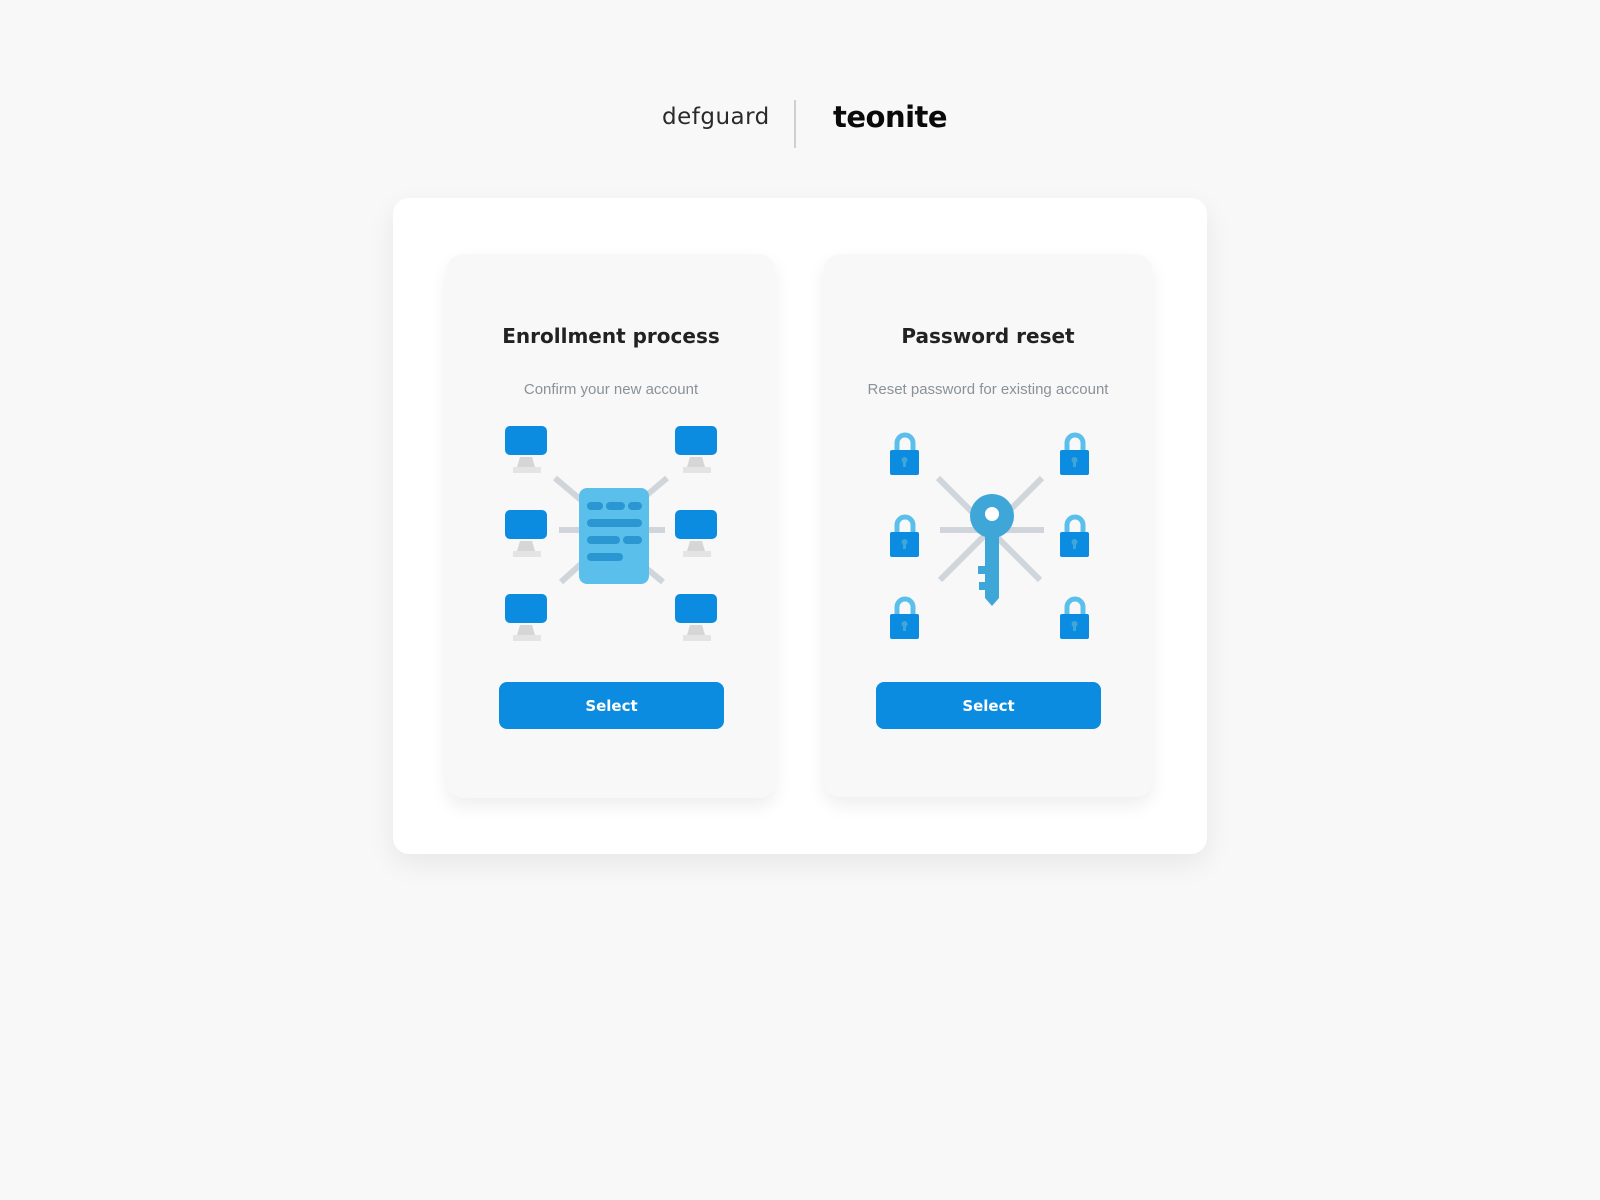  Describe the element at coordinates (795, 124) in the screenshot. I see `logo-divider` at that location.